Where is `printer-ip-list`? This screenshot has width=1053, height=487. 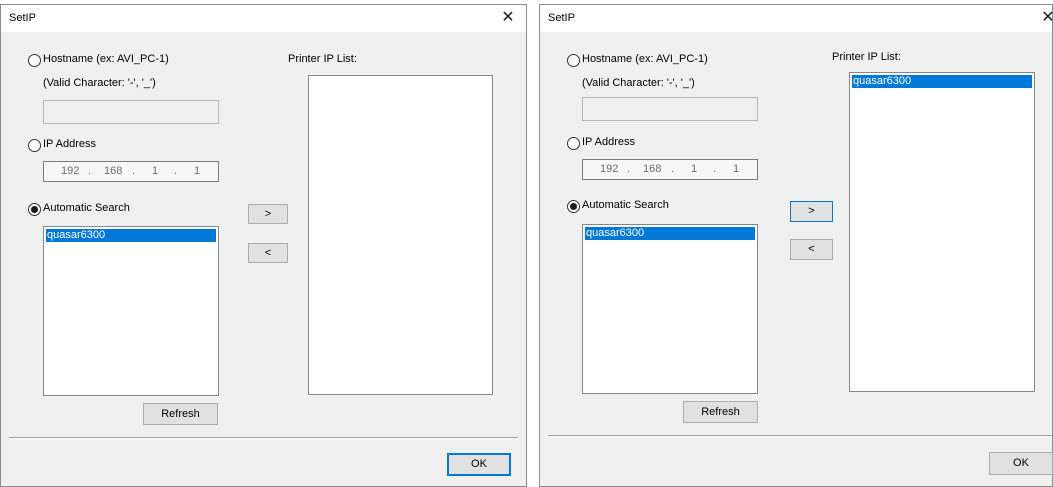
printer-ip-list is located at coordinates (400, 235).